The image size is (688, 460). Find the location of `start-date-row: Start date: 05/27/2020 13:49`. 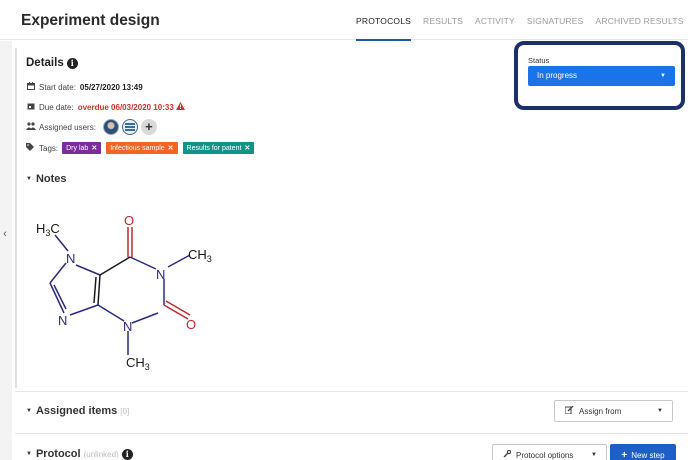

start-date-row: Start date: 05/27/2020 13:49 is located at coordinates (84, 87).